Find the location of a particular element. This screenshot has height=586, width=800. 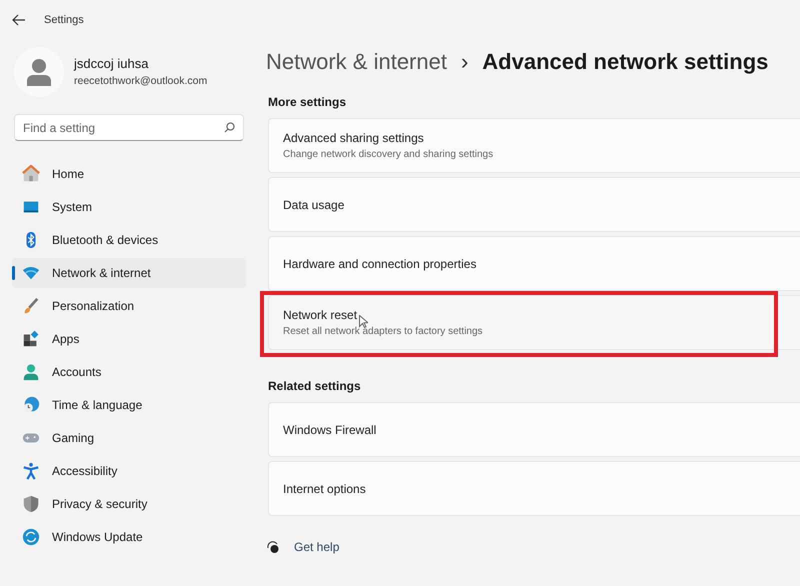

card-title: Data usage is located at coordinates (313, 205).